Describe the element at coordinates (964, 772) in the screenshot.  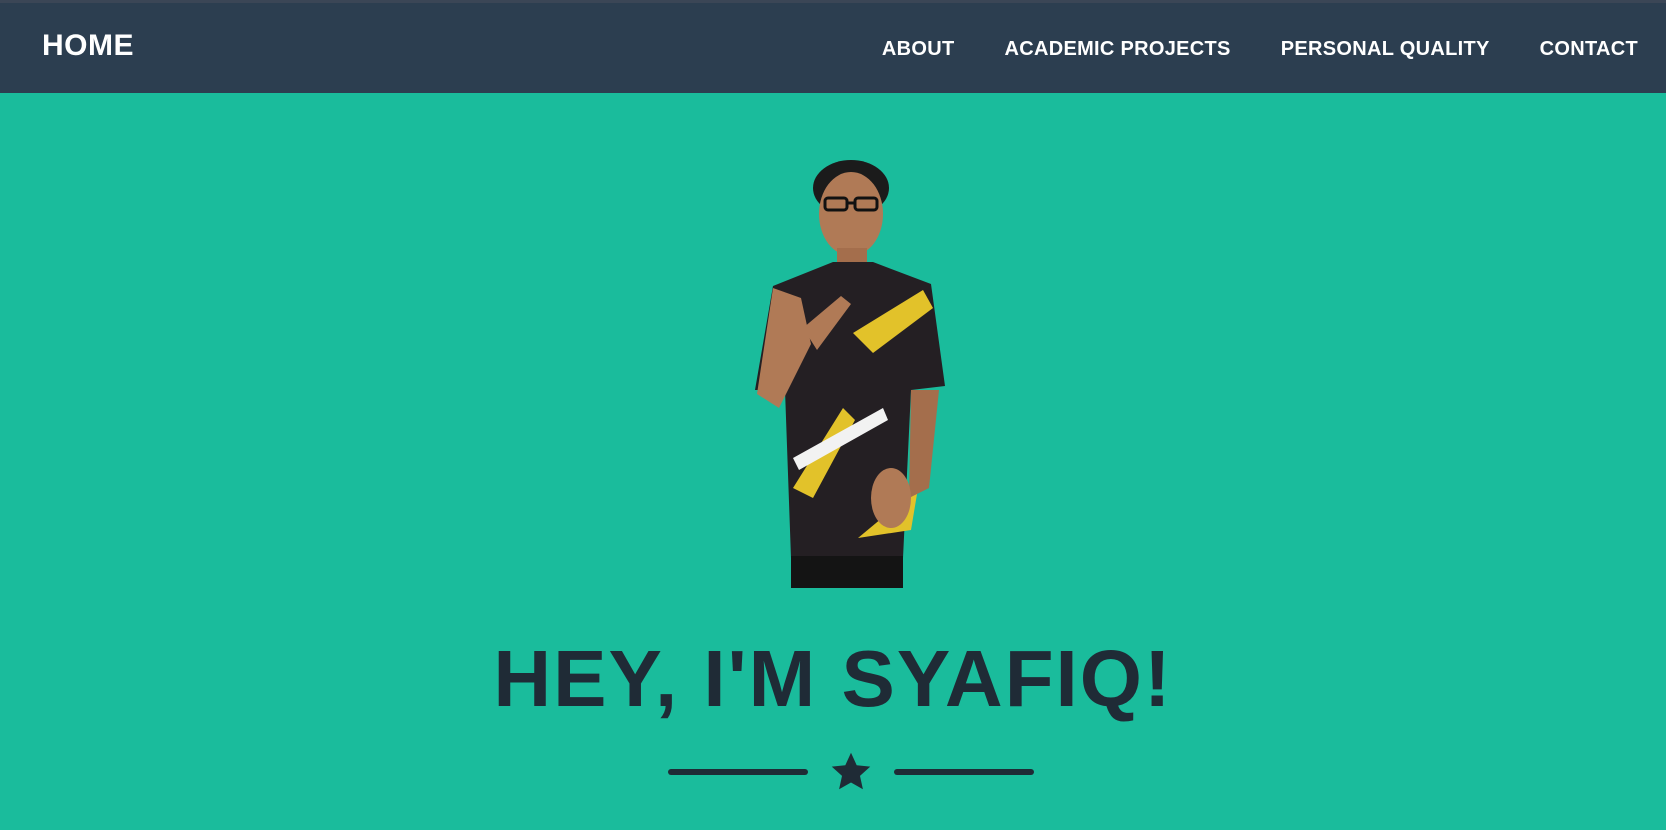
I see `divider-line-right` at that location.